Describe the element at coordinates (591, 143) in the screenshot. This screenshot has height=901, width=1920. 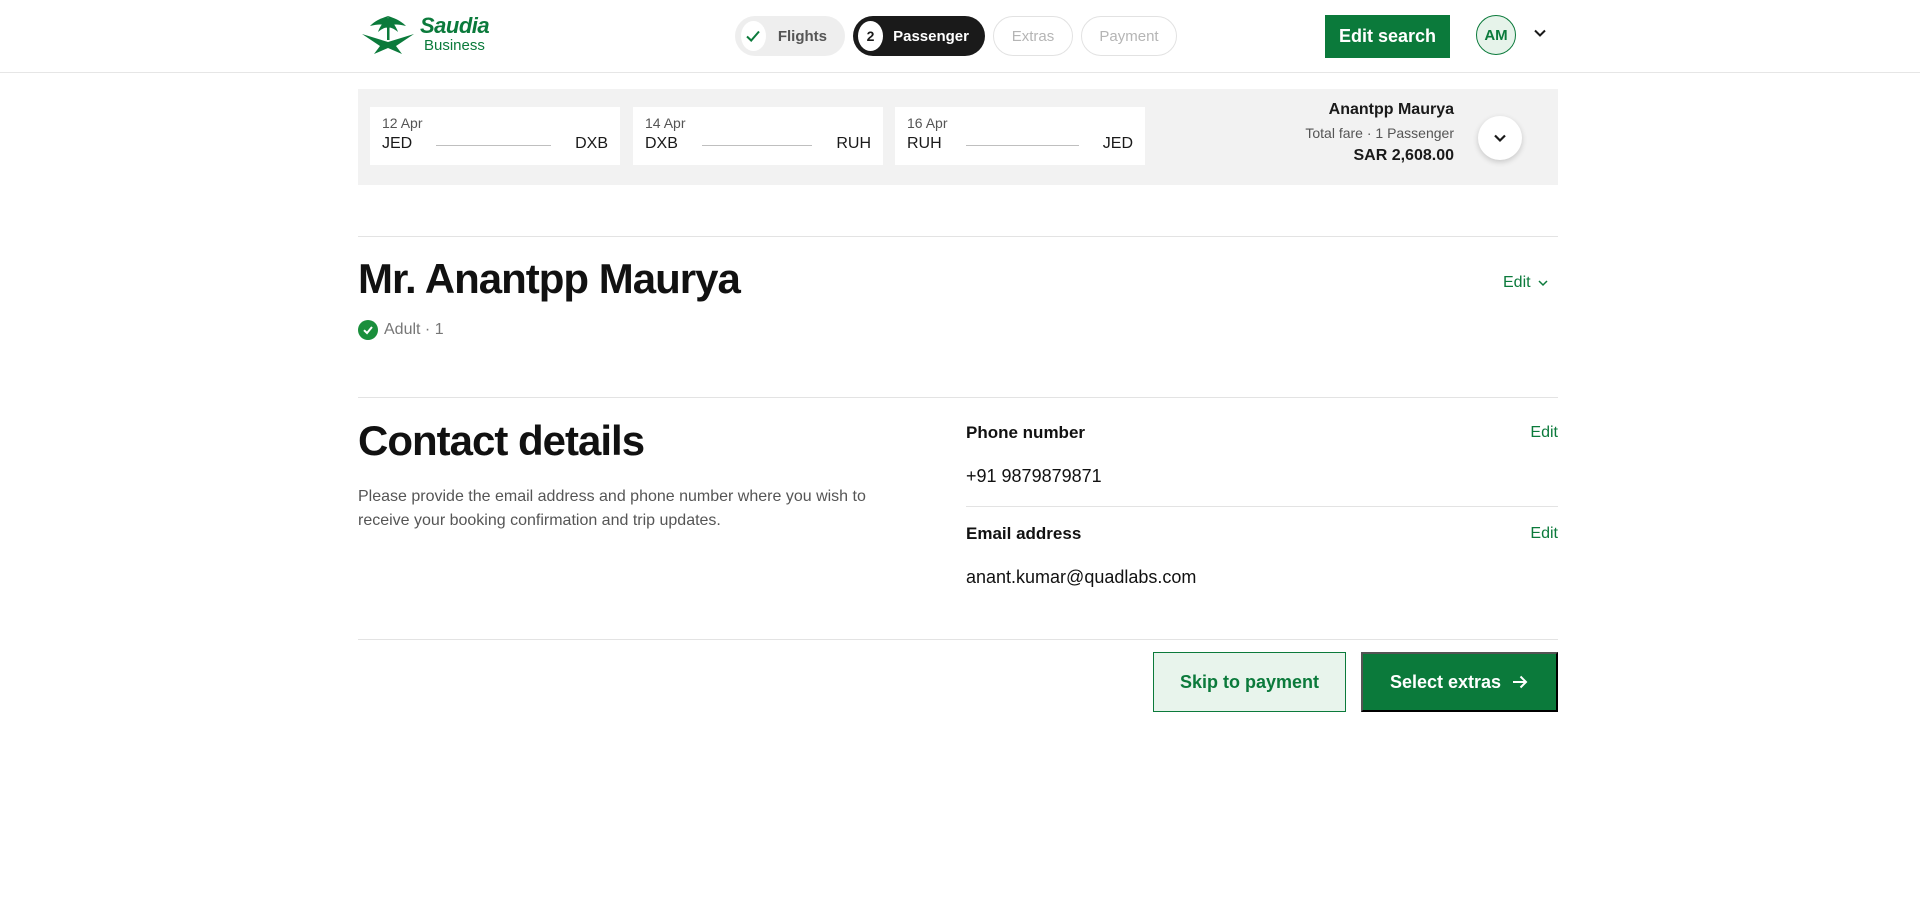
I see `segment-destination: DXB` at that location.